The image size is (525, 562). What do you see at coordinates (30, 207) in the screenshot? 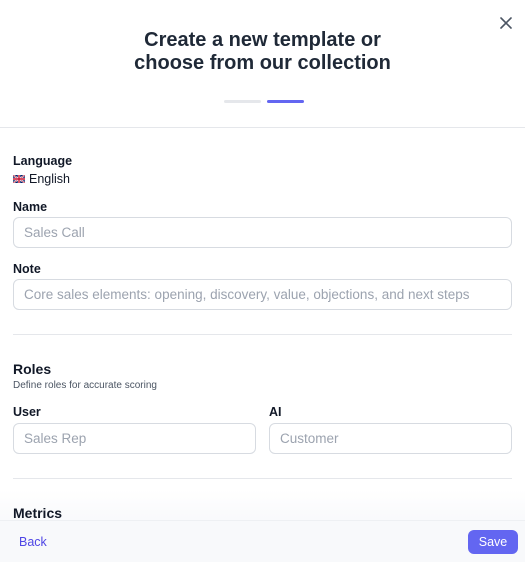
I see `name-label: Name` at bounding box center [30, 207].